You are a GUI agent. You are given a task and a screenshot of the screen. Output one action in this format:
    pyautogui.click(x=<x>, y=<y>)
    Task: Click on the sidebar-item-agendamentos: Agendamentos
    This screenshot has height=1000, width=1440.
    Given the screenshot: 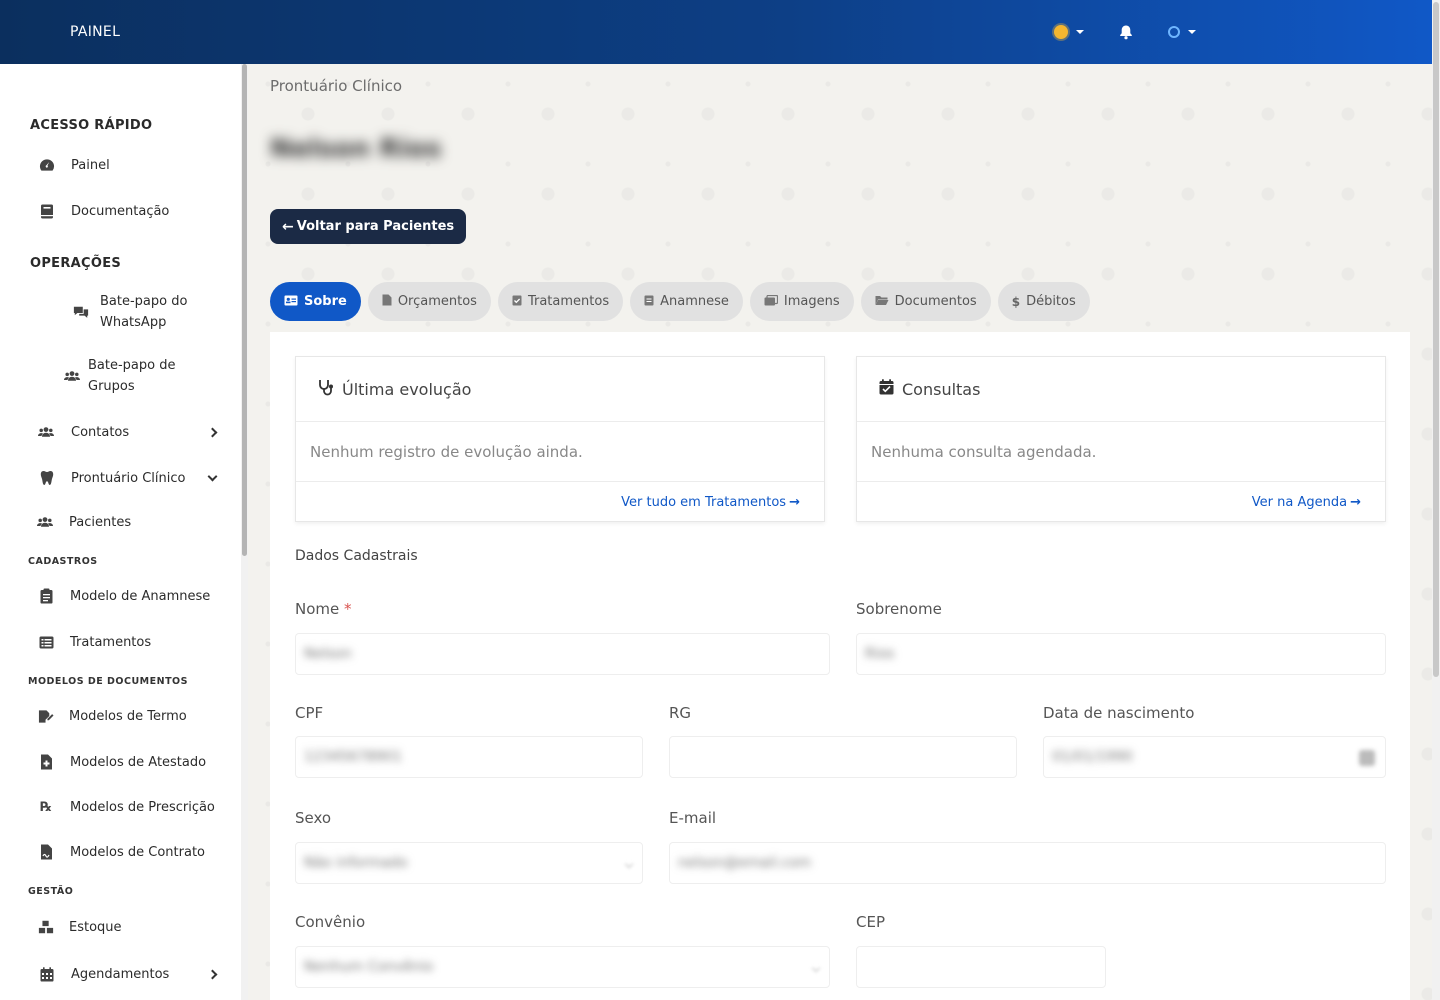 What is the action you would take?
    pyautogui.click(x=120, y=974)
    